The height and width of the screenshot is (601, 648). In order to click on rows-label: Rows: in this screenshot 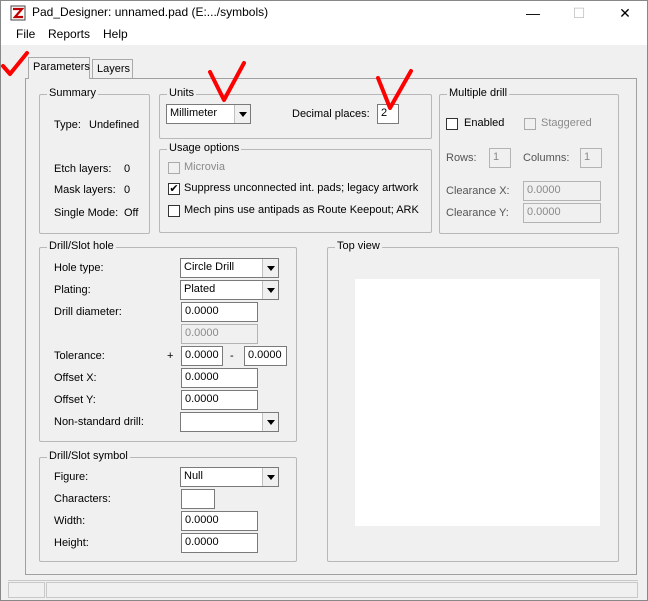, I will do `click(461, 158)`.